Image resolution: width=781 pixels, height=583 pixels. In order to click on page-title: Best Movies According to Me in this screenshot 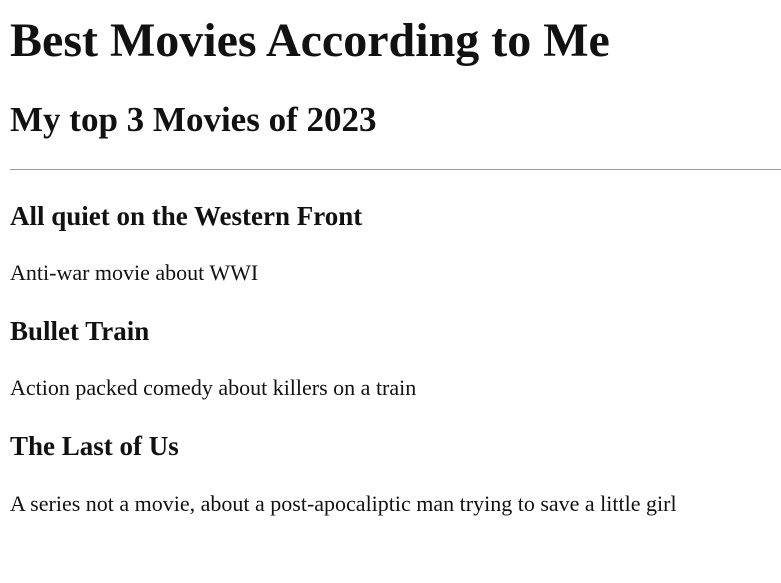, I will do `click(310, 40)`.